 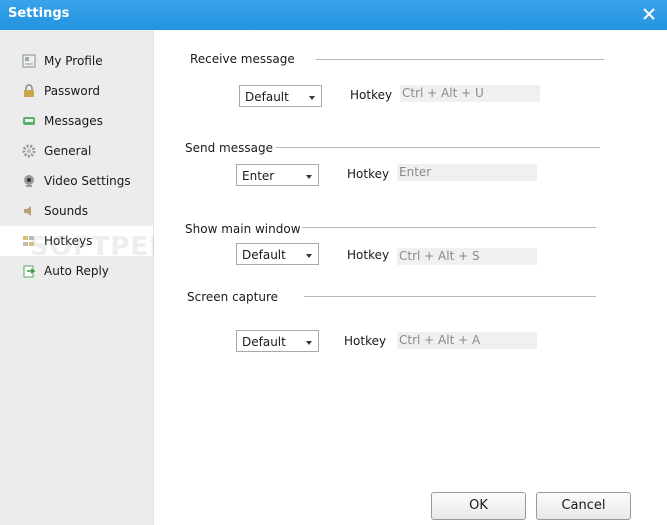 What do you see at coordinates (467, 256) in the screenshot?
I see `show-main-window-hotkey-field: Ctrl + Alt + S` at bounding box center [467, 256].